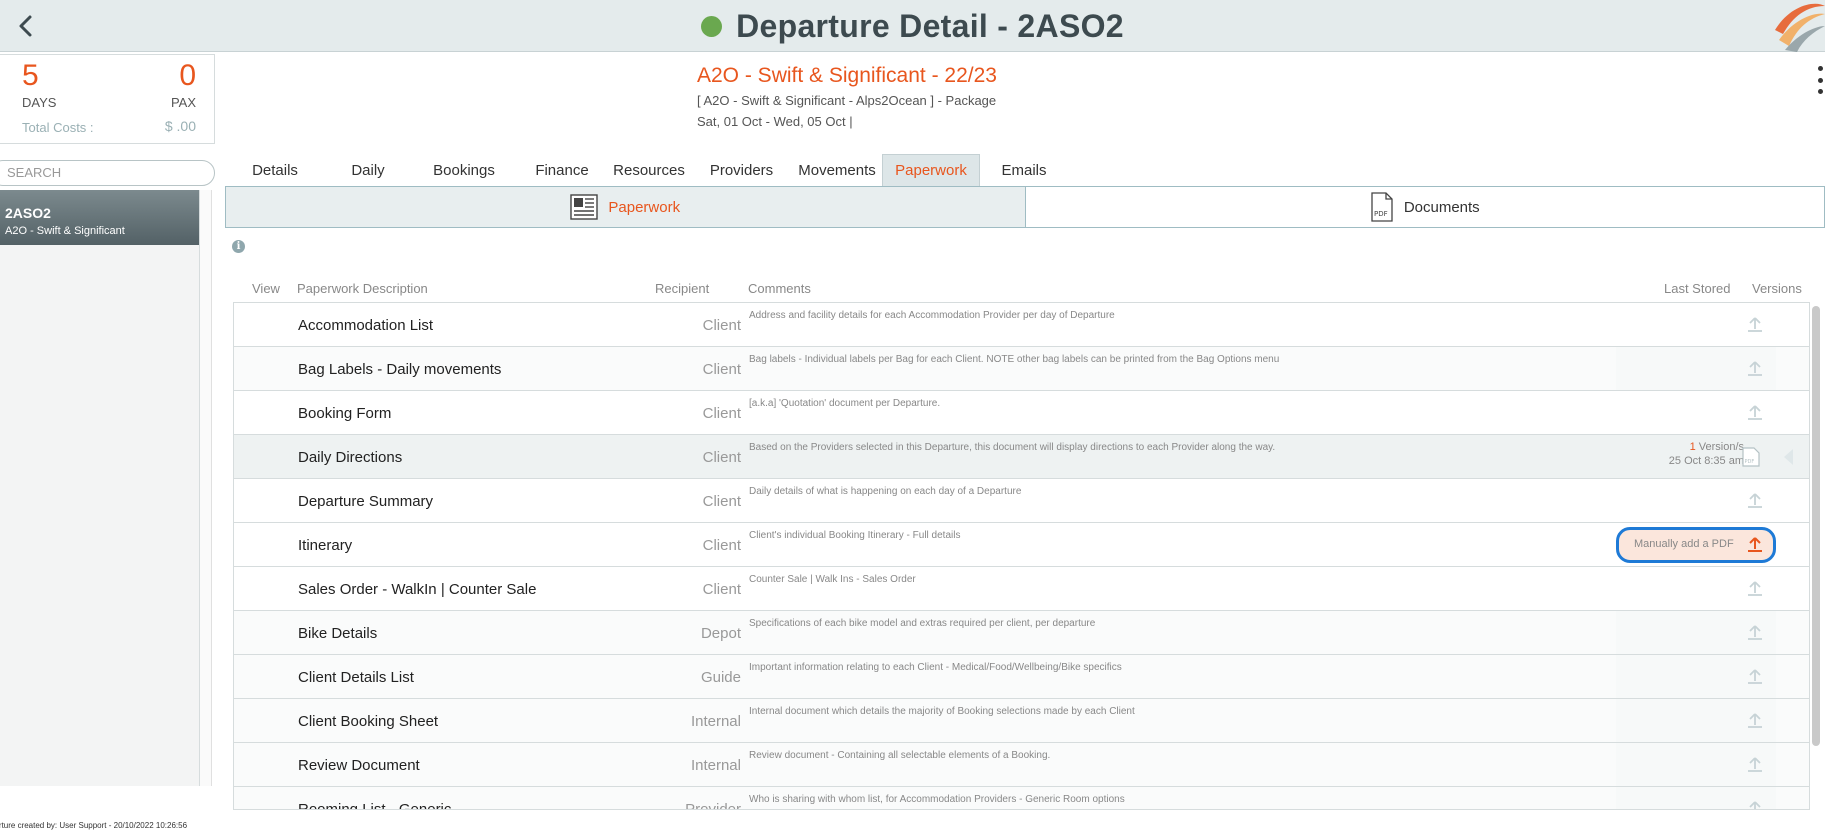 The width and height of the screenshot is (1825, 830). I want to click on tab-finance: Finance, so click(562, 170).